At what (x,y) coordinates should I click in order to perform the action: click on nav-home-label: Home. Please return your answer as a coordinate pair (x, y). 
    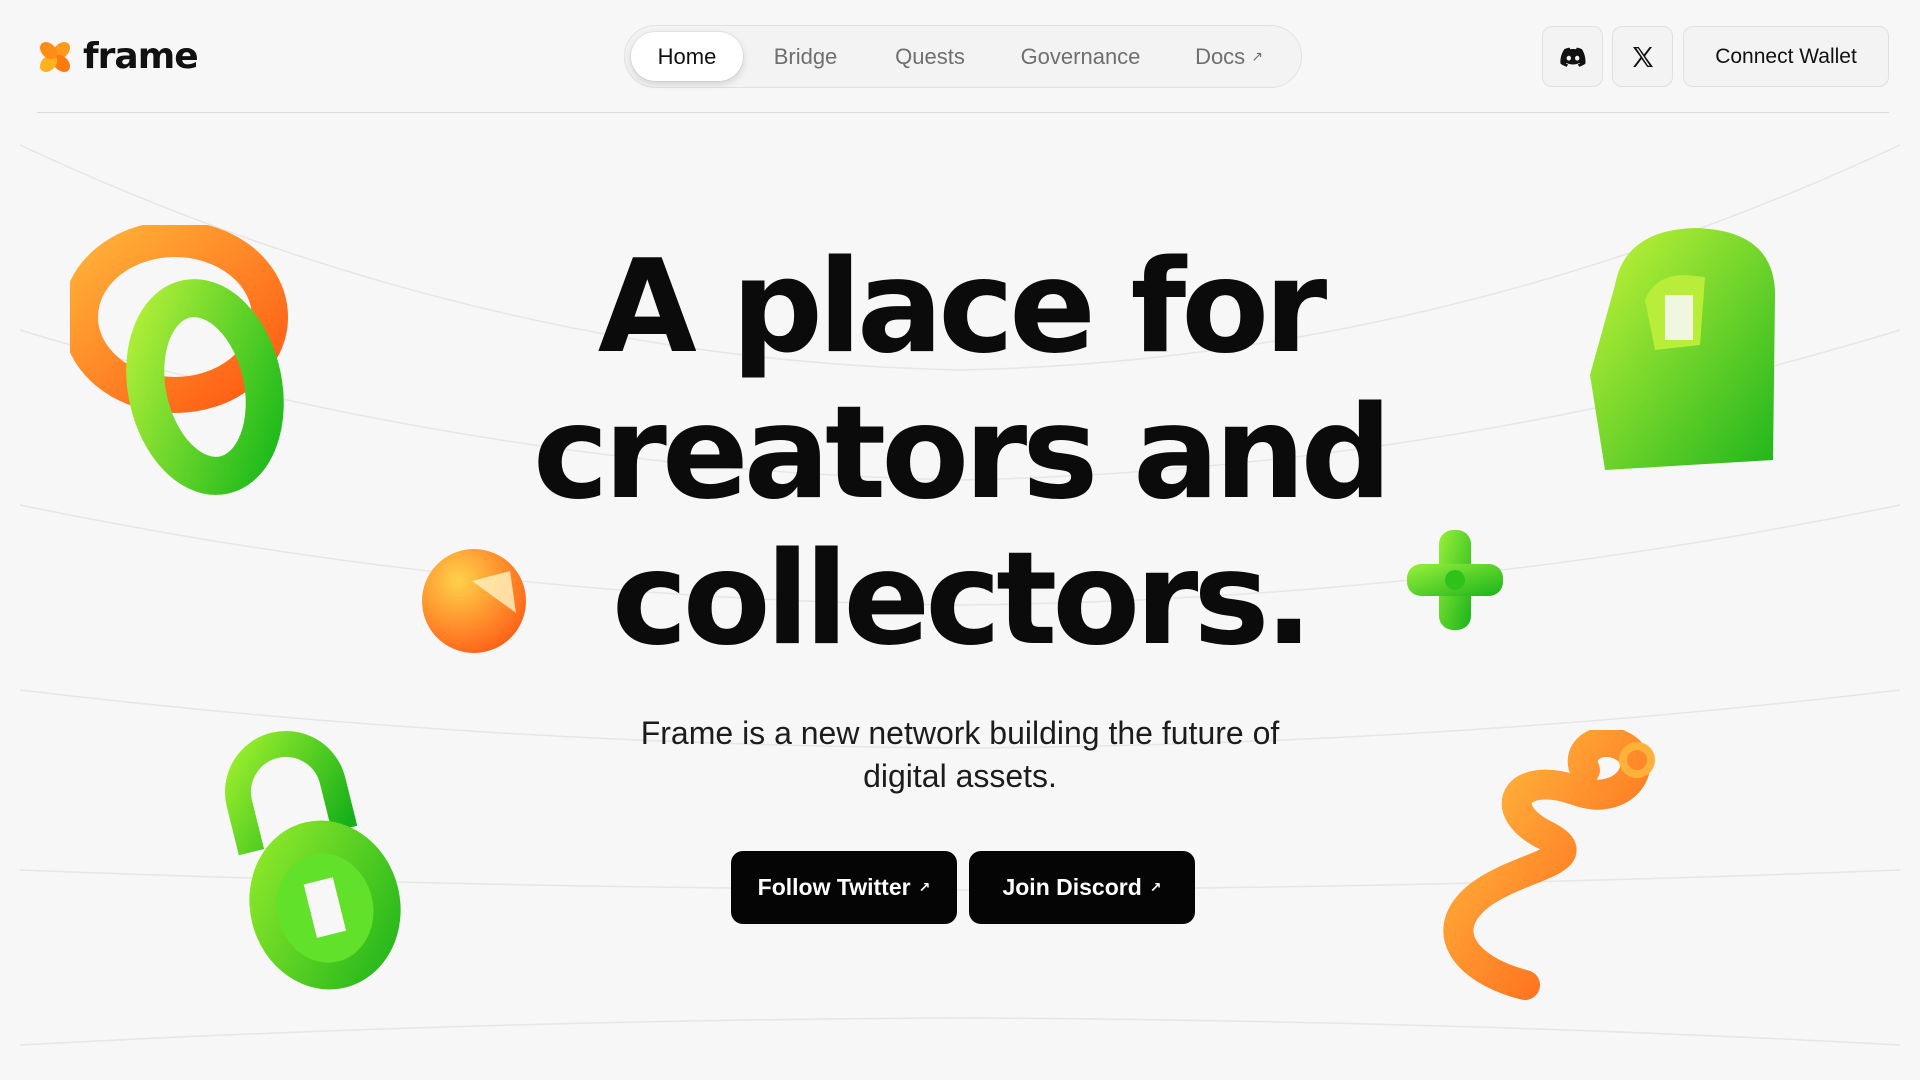
    Looking at the image, I should click on (687, 56).